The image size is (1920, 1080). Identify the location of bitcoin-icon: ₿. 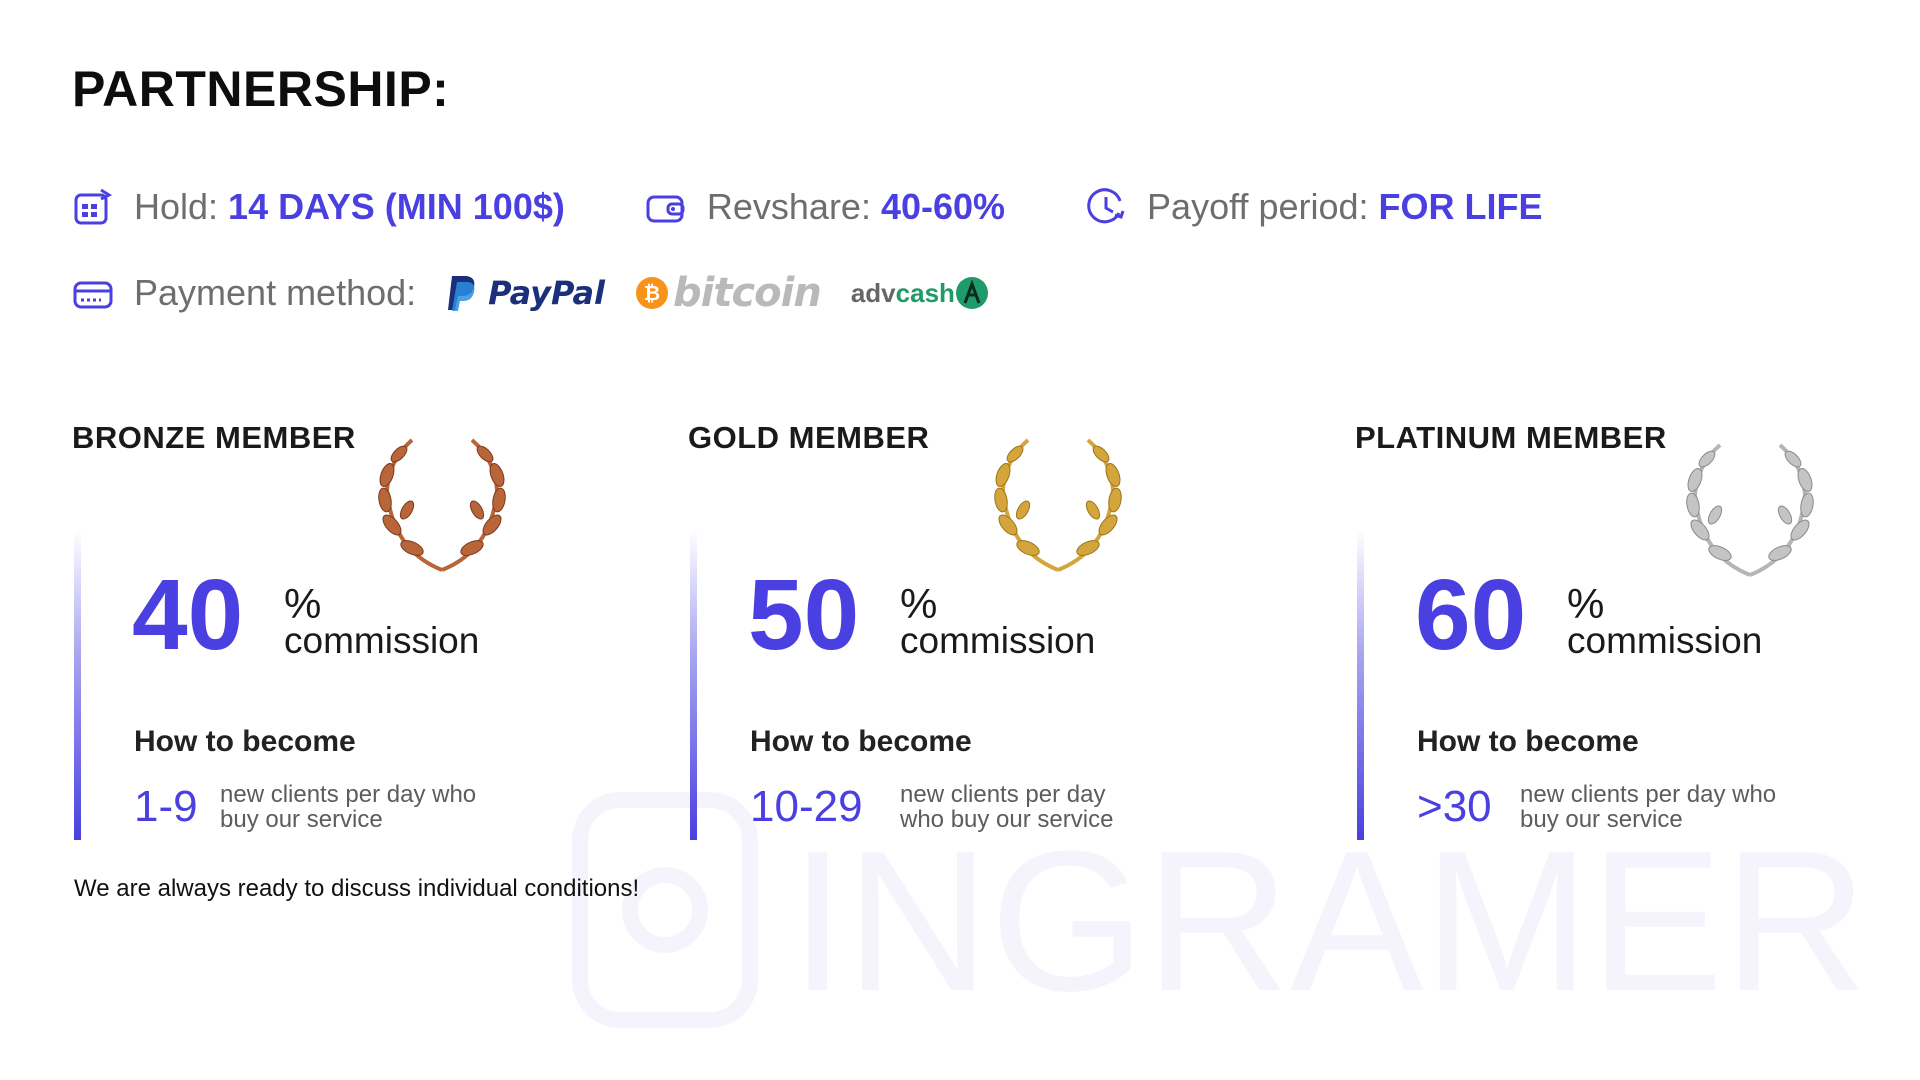
(652, 293).